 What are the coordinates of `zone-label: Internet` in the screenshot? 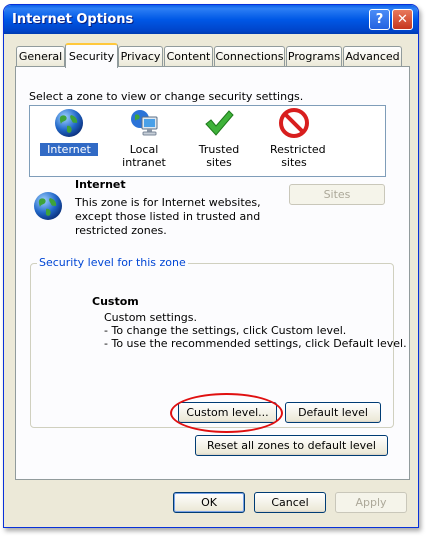 It's located at (69, 149).